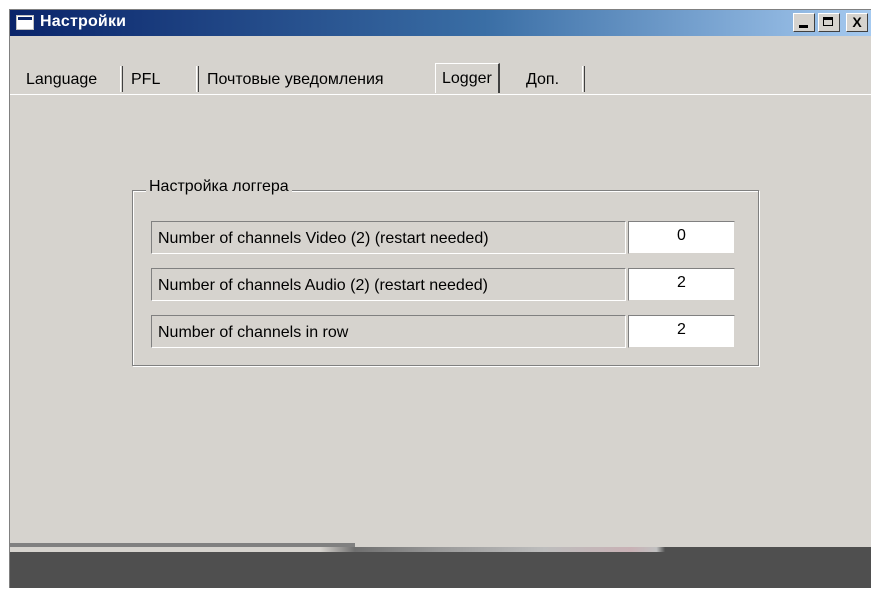  Describe the element at coordinates (542, 80) in the screenshot. I see `tab-extra: Доп.` at that location.